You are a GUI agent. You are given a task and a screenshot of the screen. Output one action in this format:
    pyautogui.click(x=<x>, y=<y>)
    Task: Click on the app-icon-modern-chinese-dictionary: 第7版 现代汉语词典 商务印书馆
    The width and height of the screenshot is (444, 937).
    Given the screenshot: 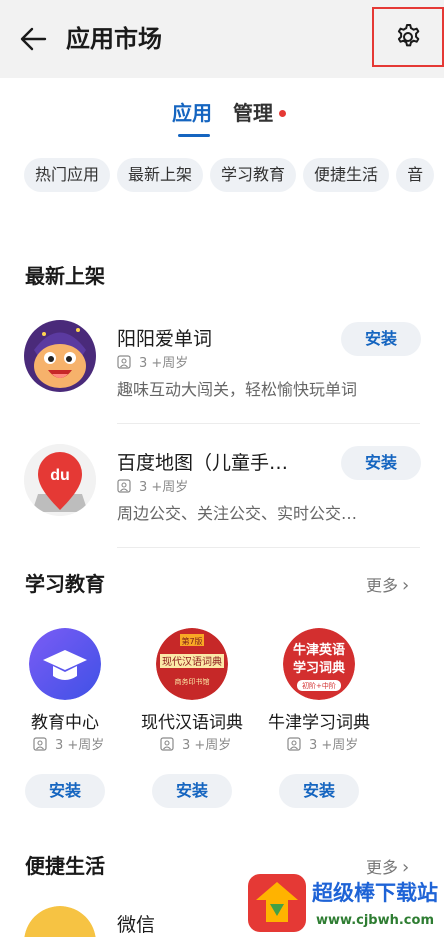 What is the action you would take?
    pyautogui.click(x=192, y=664)
    